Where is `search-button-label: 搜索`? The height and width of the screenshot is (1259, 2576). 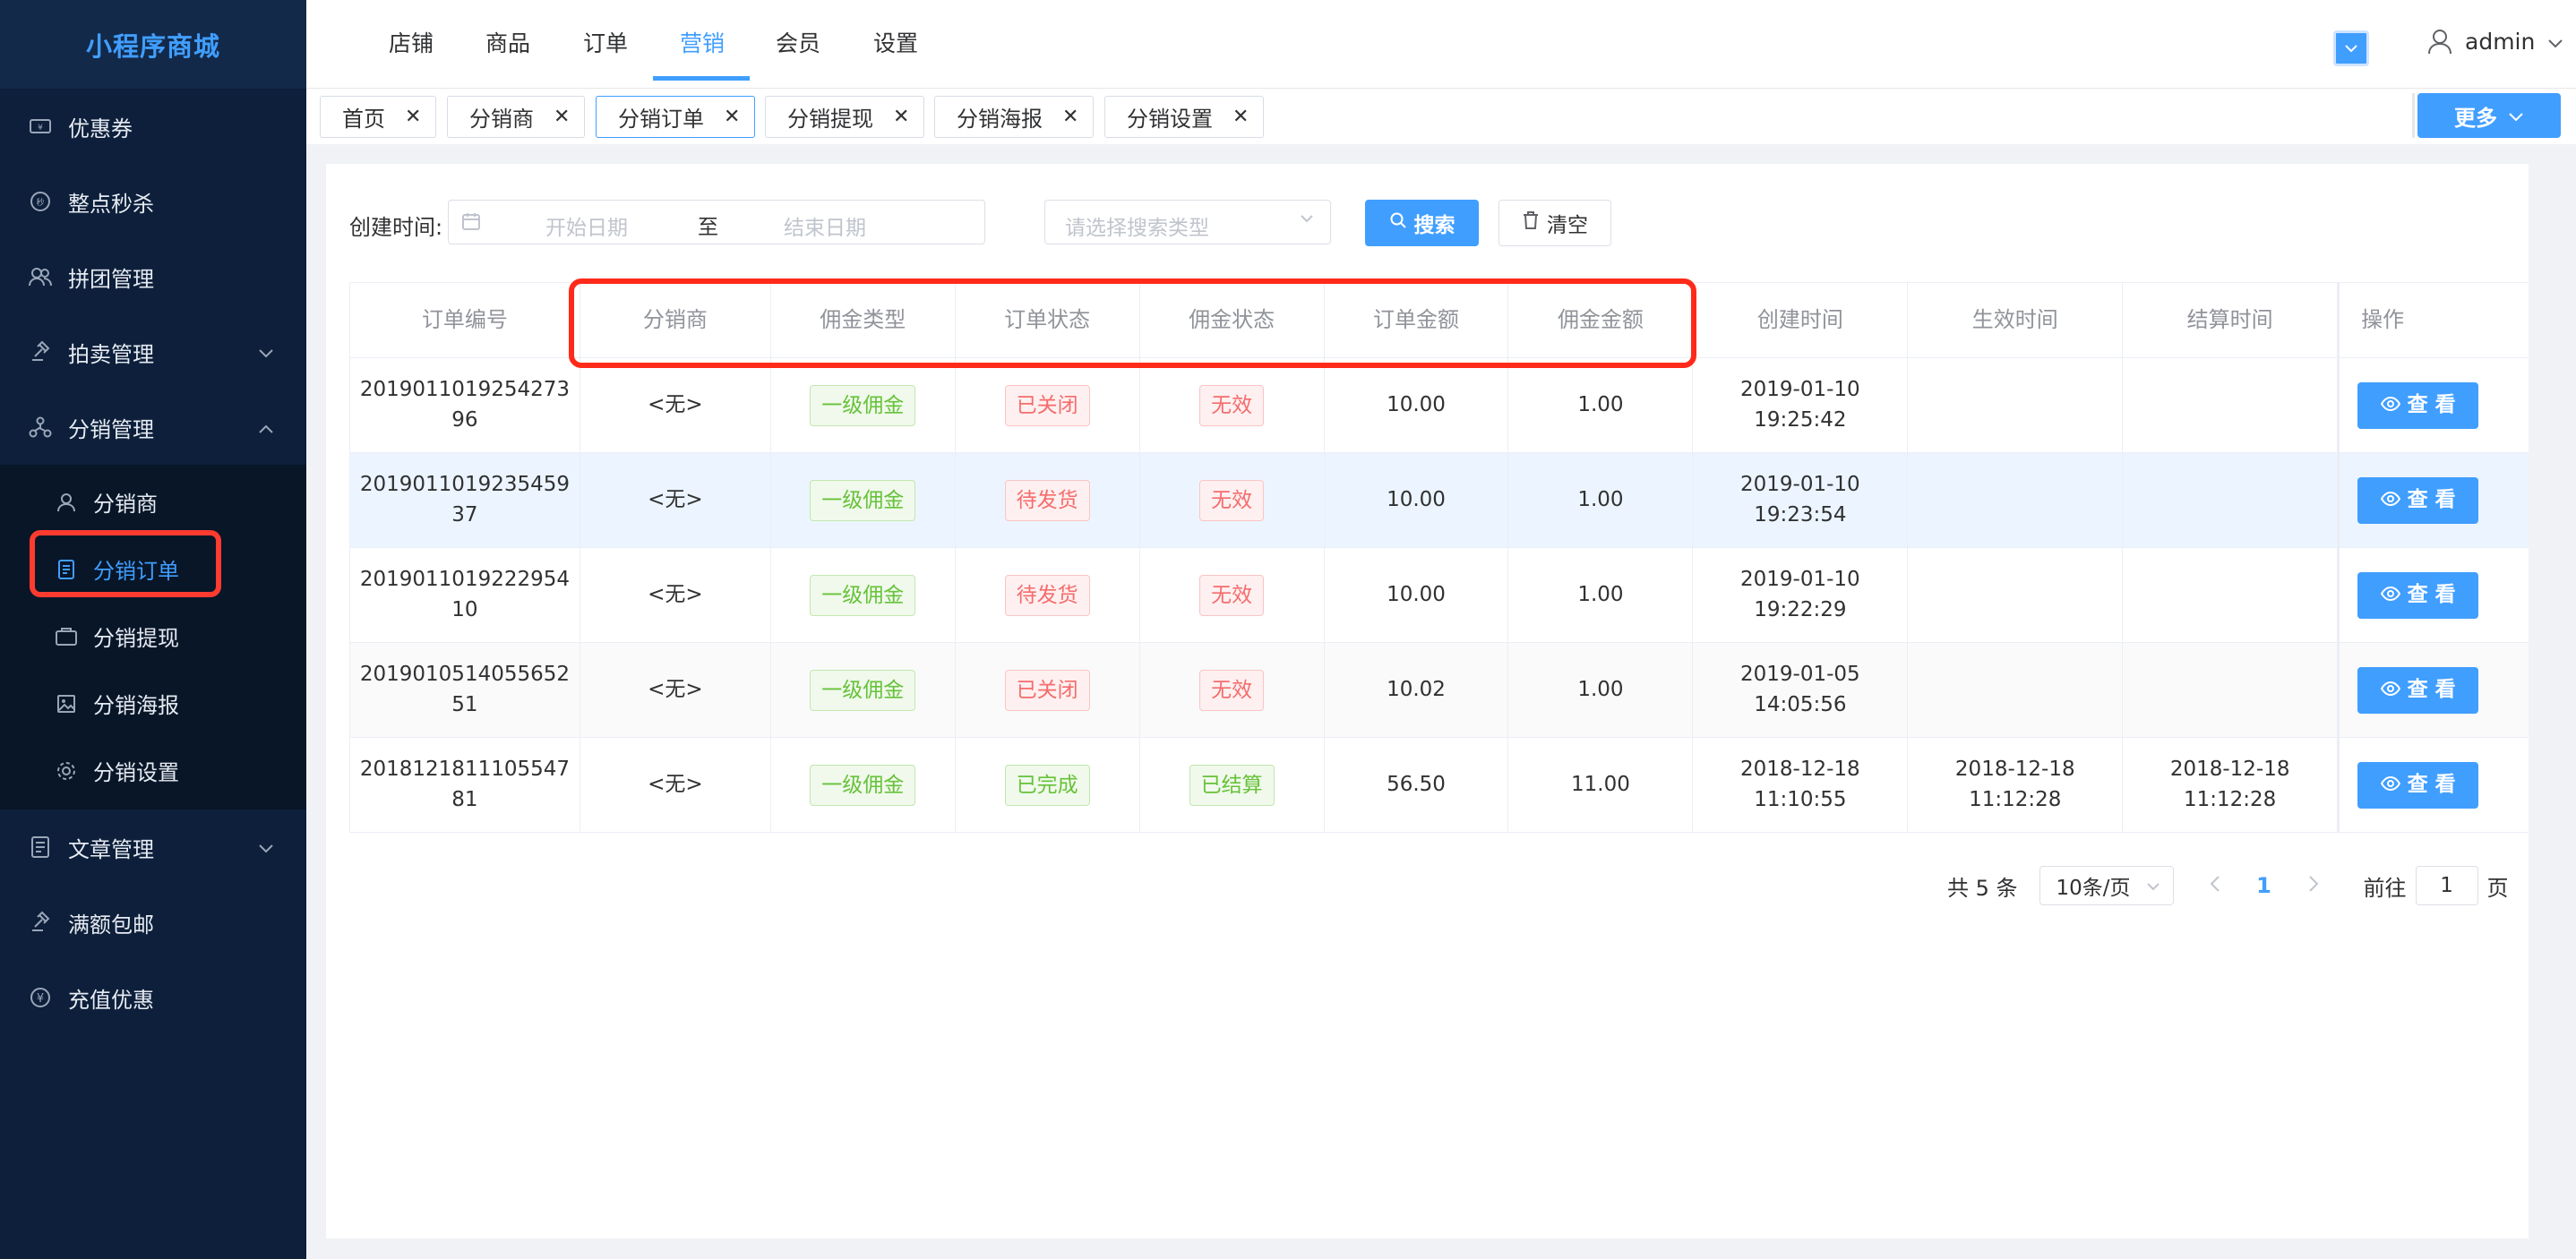 search-button-label: 搜索 is located at coordinates (1434, 225).